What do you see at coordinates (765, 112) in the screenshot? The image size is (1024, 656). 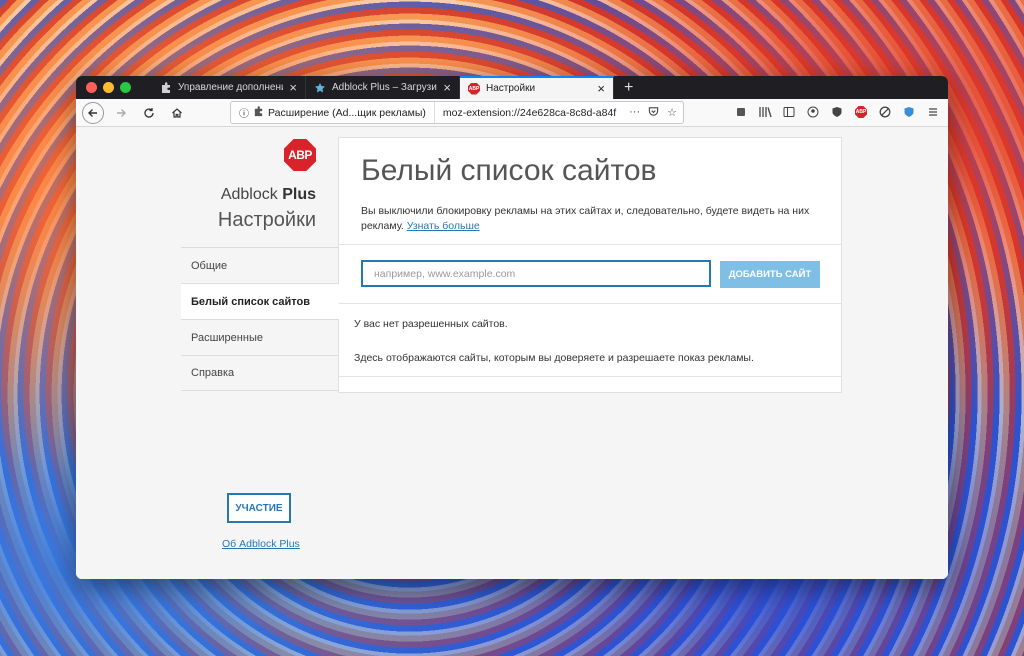 I see `library-icon` at bounding box center [765, 112].